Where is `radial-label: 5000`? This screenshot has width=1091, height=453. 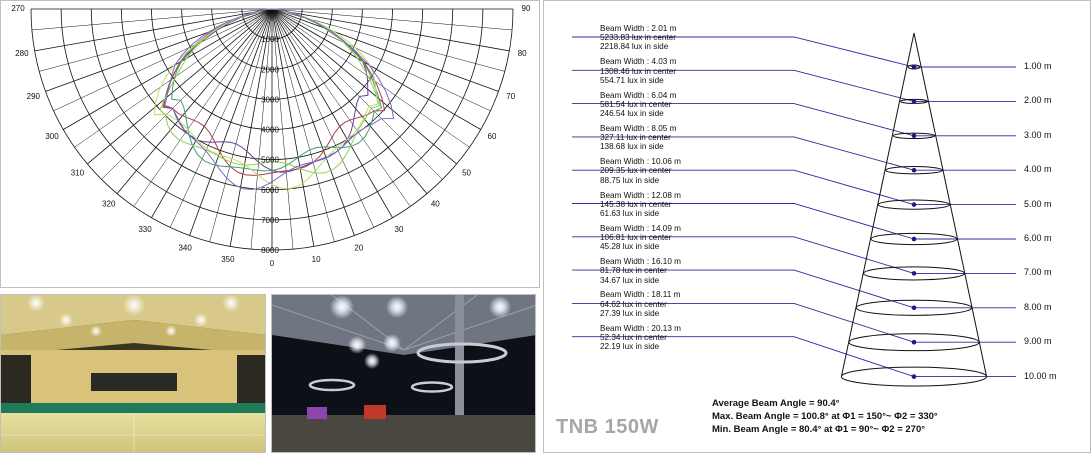
radial-label: 5000 is located at coordinates (270, 160).